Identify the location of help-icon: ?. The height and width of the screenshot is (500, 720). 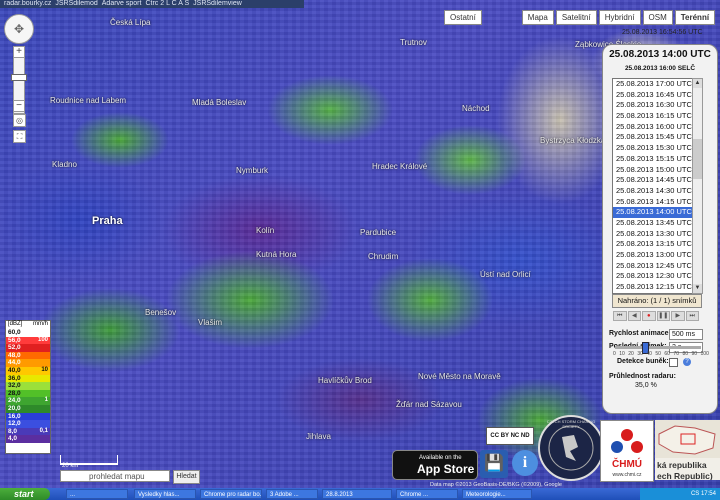
(687, 362).